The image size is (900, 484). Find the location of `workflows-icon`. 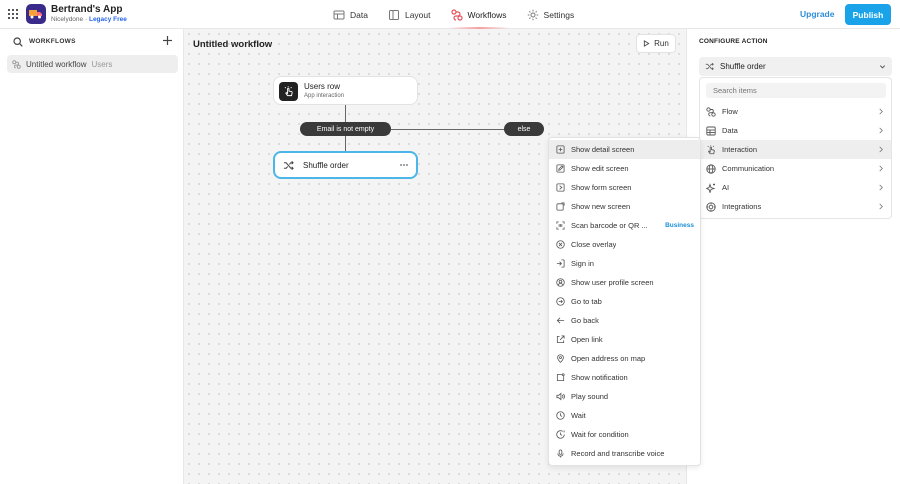

workflows-icon is located at coordinates (456, 14).